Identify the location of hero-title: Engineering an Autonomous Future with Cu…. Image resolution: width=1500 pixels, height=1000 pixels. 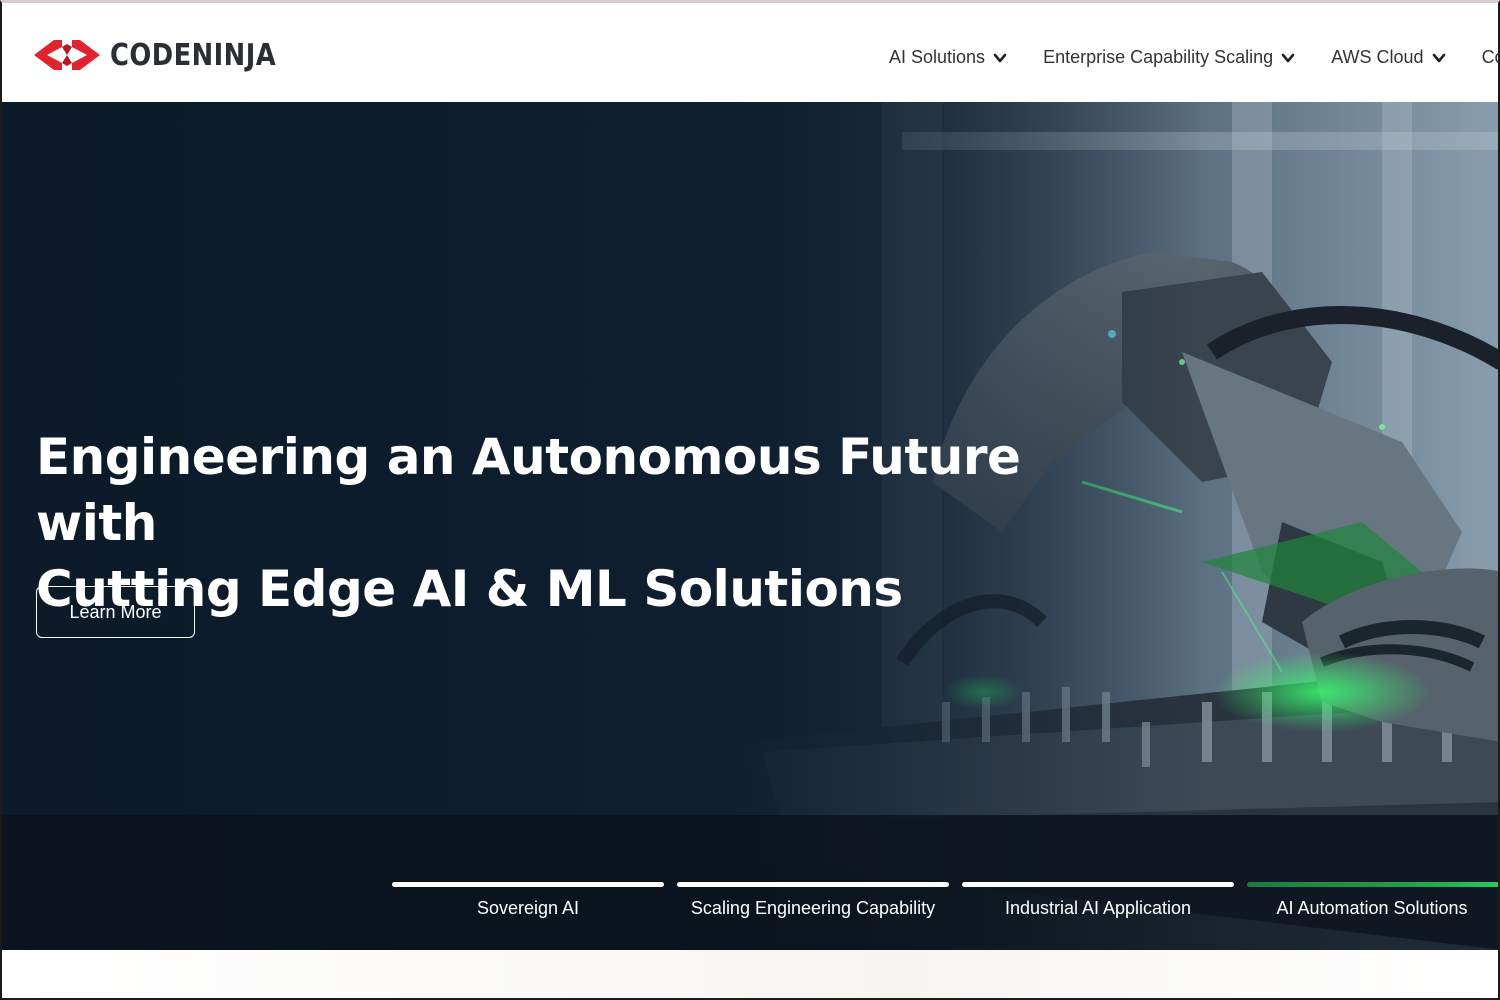
(566, 523).